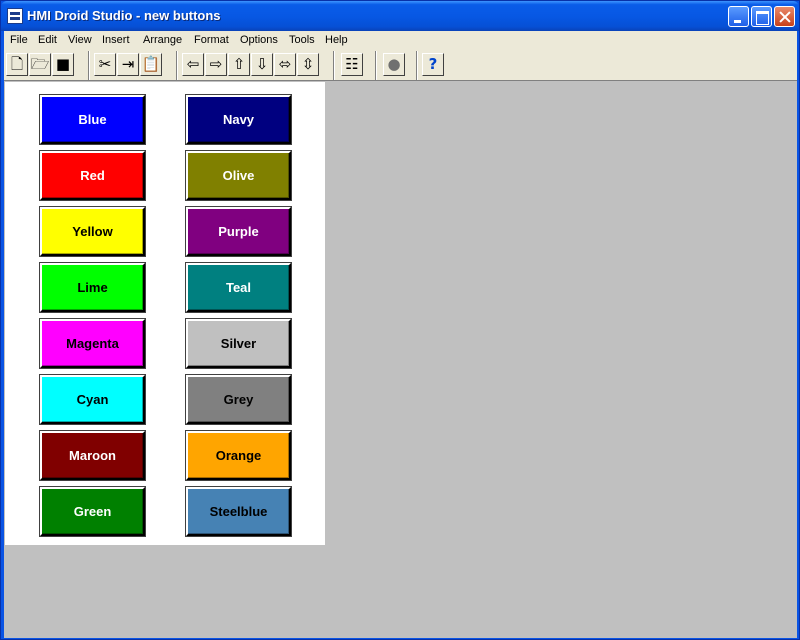 The width and height of the screenshot is (800, 640). Describe the element at coordinates (80, 40) in the screenshot. I see `menu-view: View` at that location.